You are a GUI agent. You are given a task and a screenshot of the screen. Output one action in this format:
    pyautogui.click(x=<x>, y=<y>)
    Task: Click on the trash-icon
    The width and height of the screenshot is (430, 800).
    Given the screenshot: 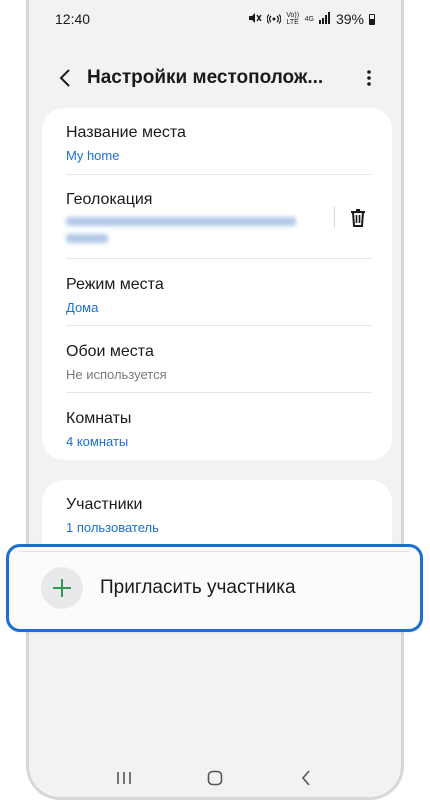 What is the action you would take?
    pyautogui.click(x=358, y=218)
    